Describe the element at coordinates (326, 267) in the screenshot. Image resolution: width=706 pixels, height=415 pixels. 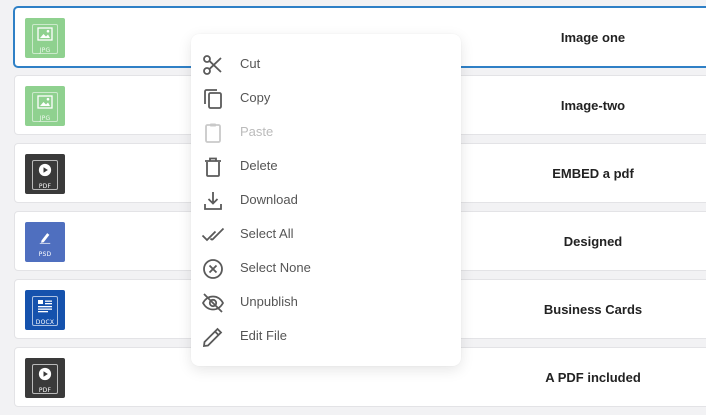
I see `menu-item-select-none: Select None` at that location.